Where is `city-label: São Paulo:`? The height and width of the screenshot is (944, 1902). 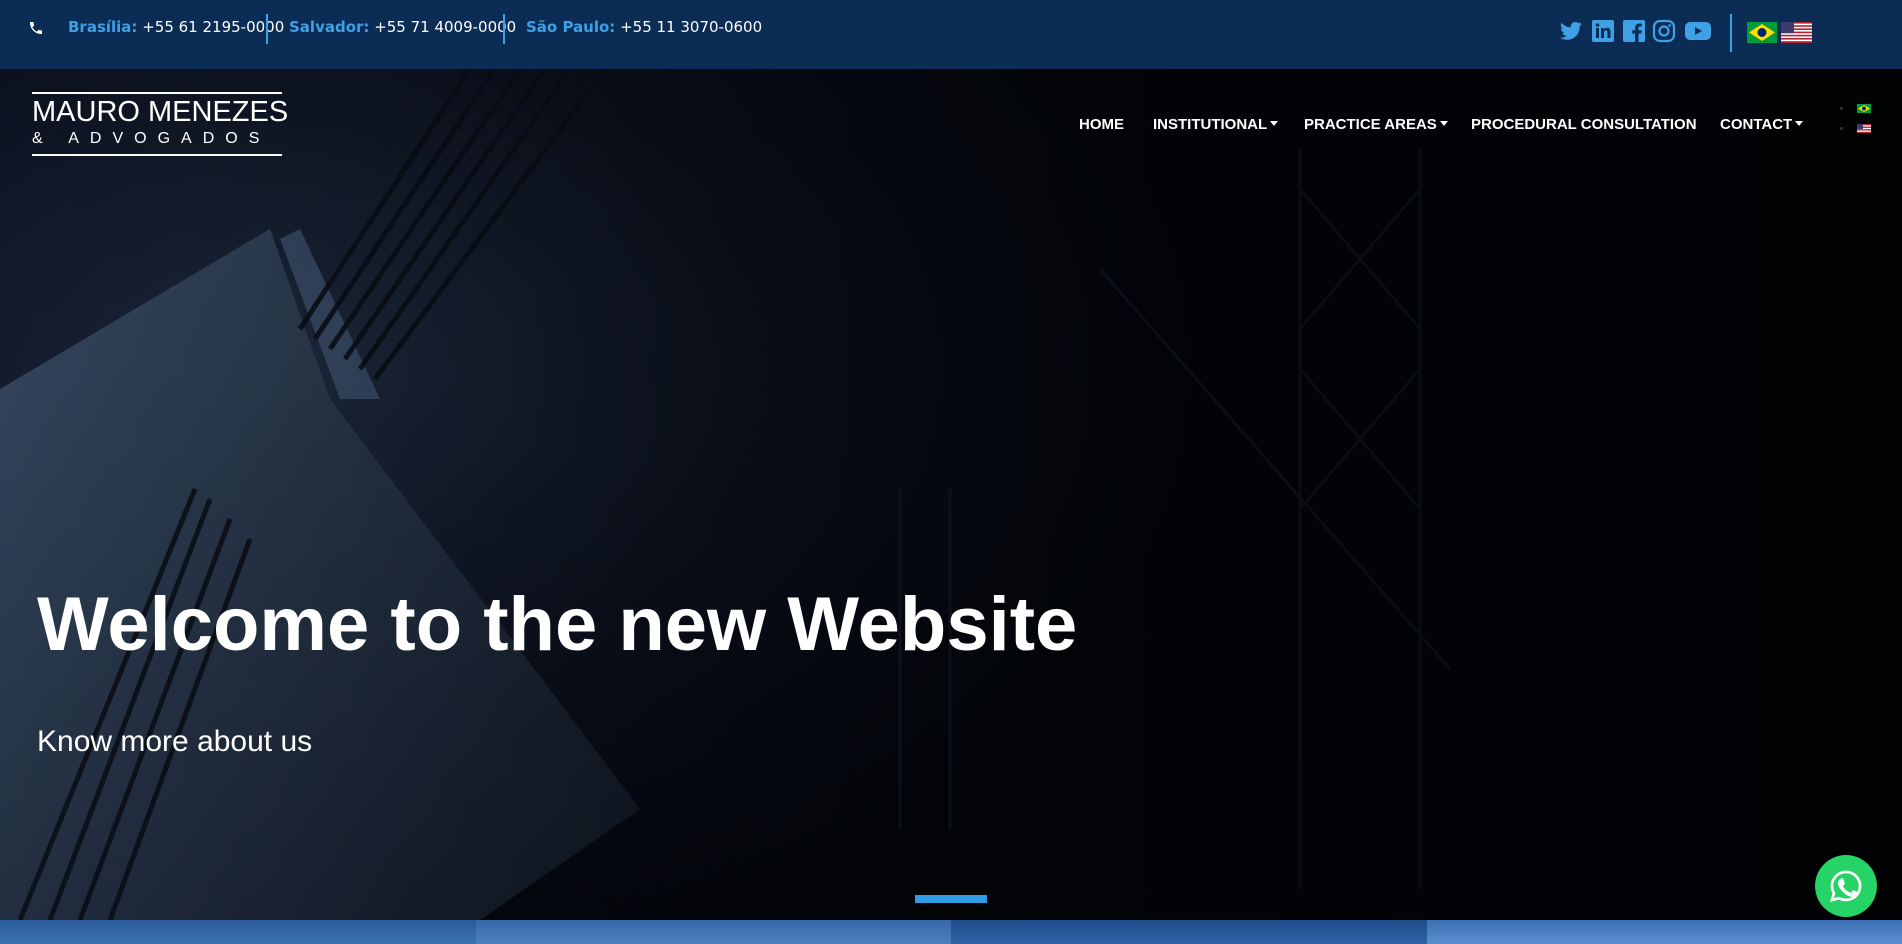 city-label: São Paulo: is located at coordinates (571, 27).